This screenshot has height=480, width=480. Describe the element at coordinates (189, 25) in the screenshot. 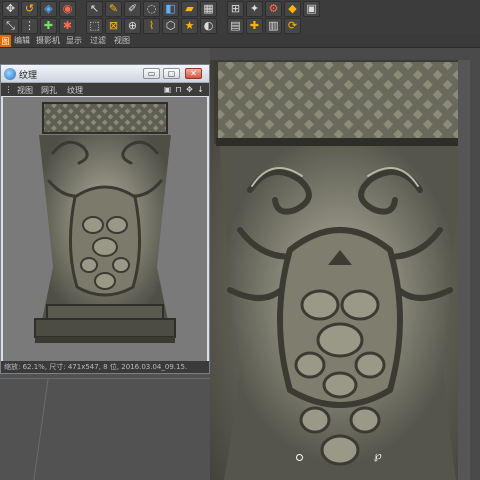

I see `swatch-icon: ★` at that location.